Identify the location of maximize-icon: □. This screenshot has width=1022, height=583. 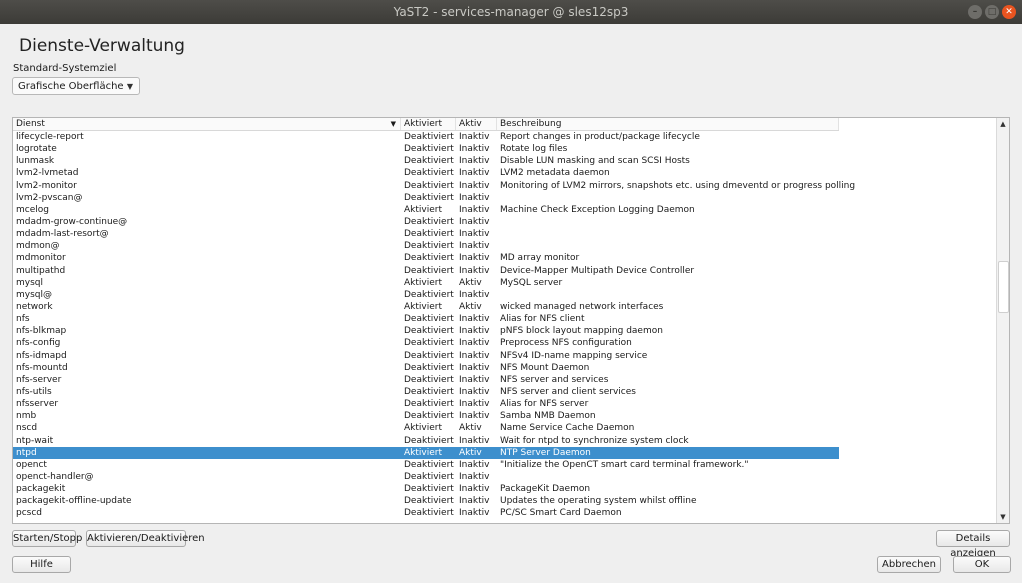
(992, 12).